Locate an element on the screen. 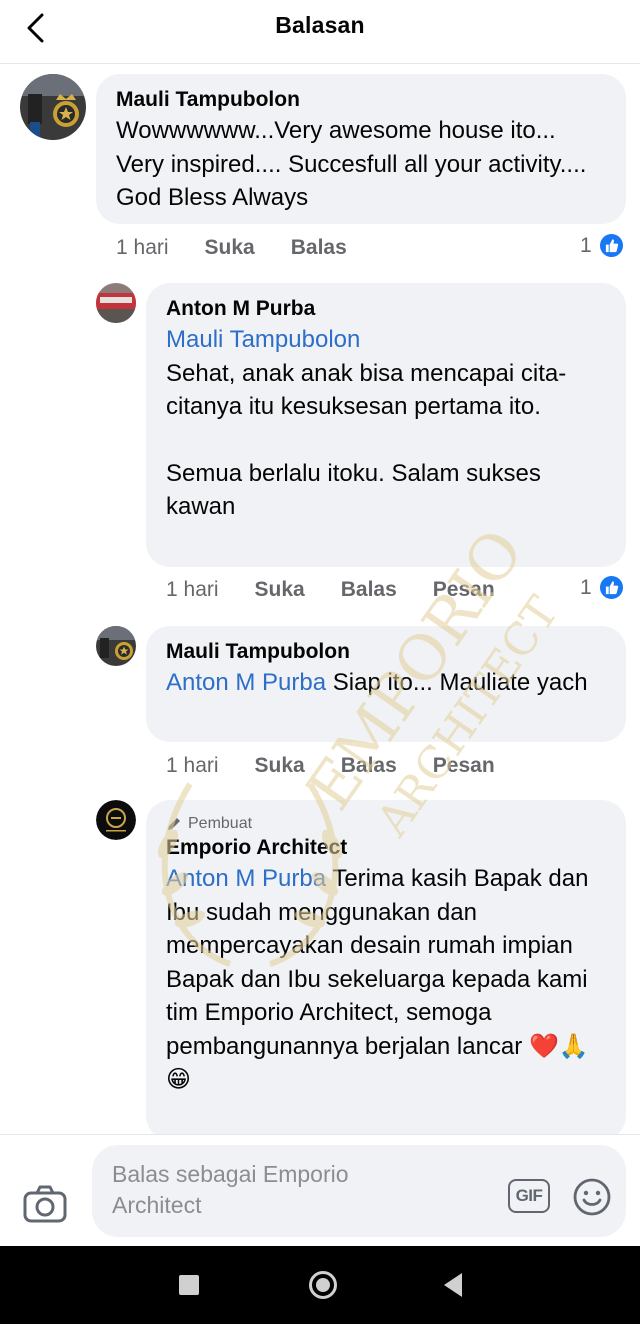  mention-link: Mauli Tampubolon is located at coordinates (386, 340).